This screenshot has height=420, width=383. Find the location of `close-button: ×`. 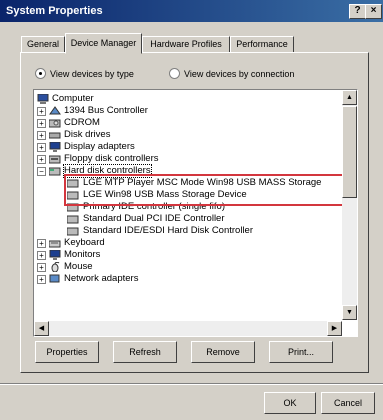

close-button: × is located at coordinates (373, 11).